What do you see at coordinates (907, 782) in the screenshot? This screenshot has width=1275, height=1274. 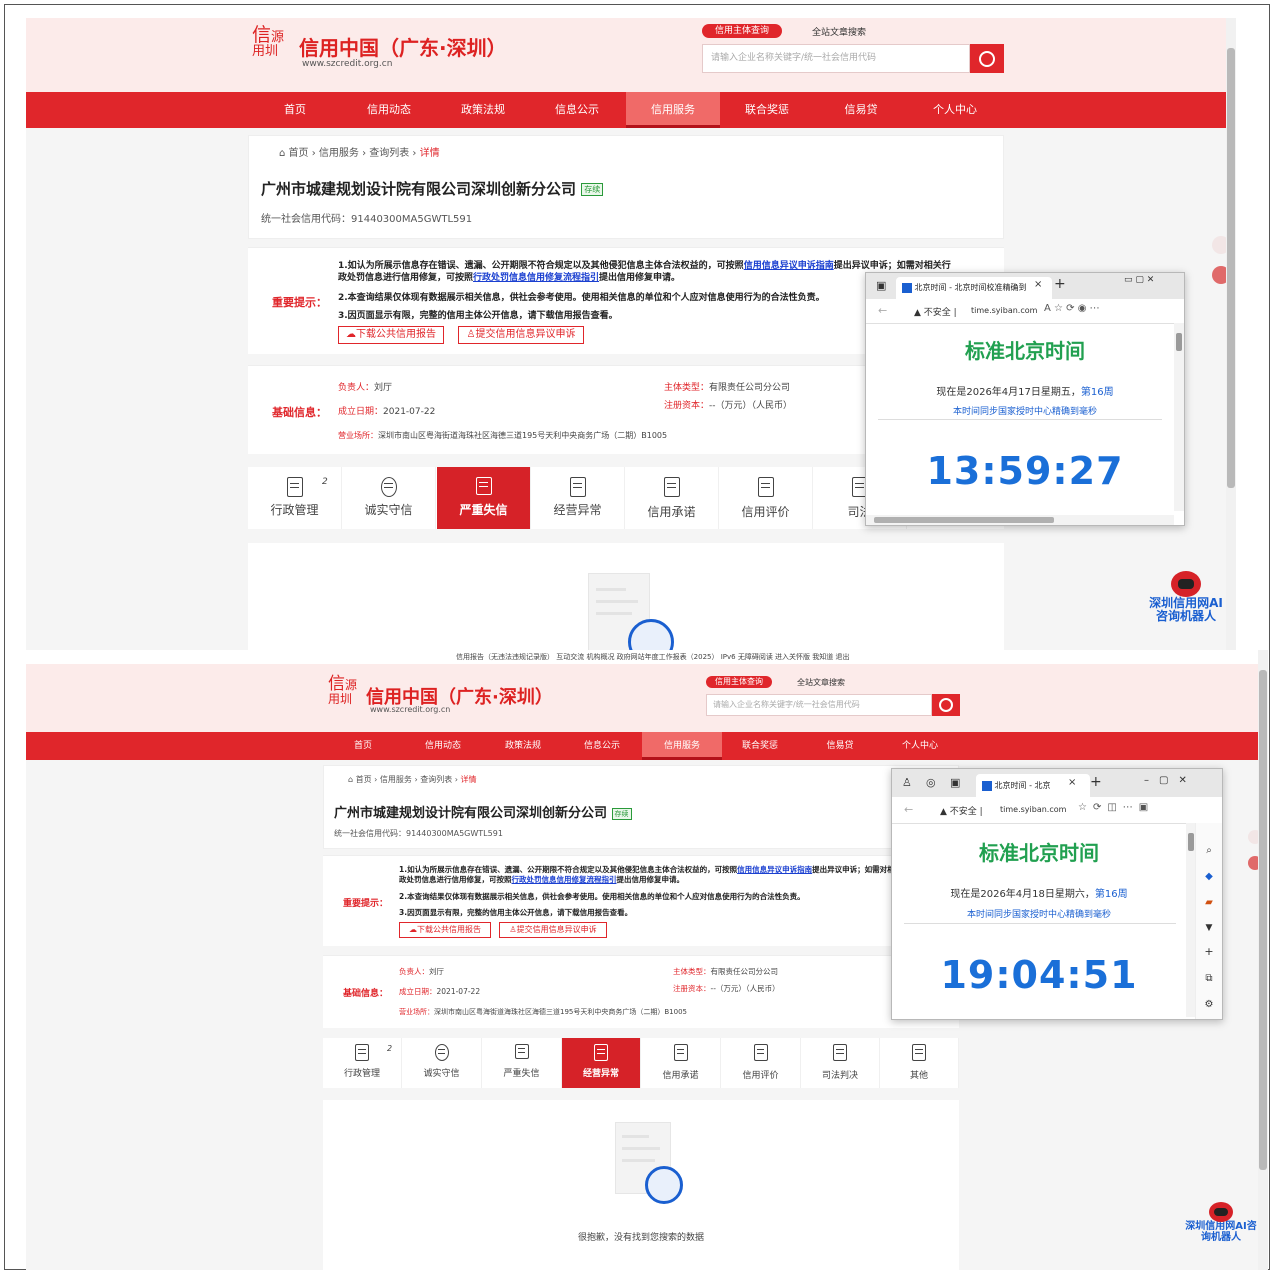 I see `profile-icon: ♙` at bounding box center [907, 782].